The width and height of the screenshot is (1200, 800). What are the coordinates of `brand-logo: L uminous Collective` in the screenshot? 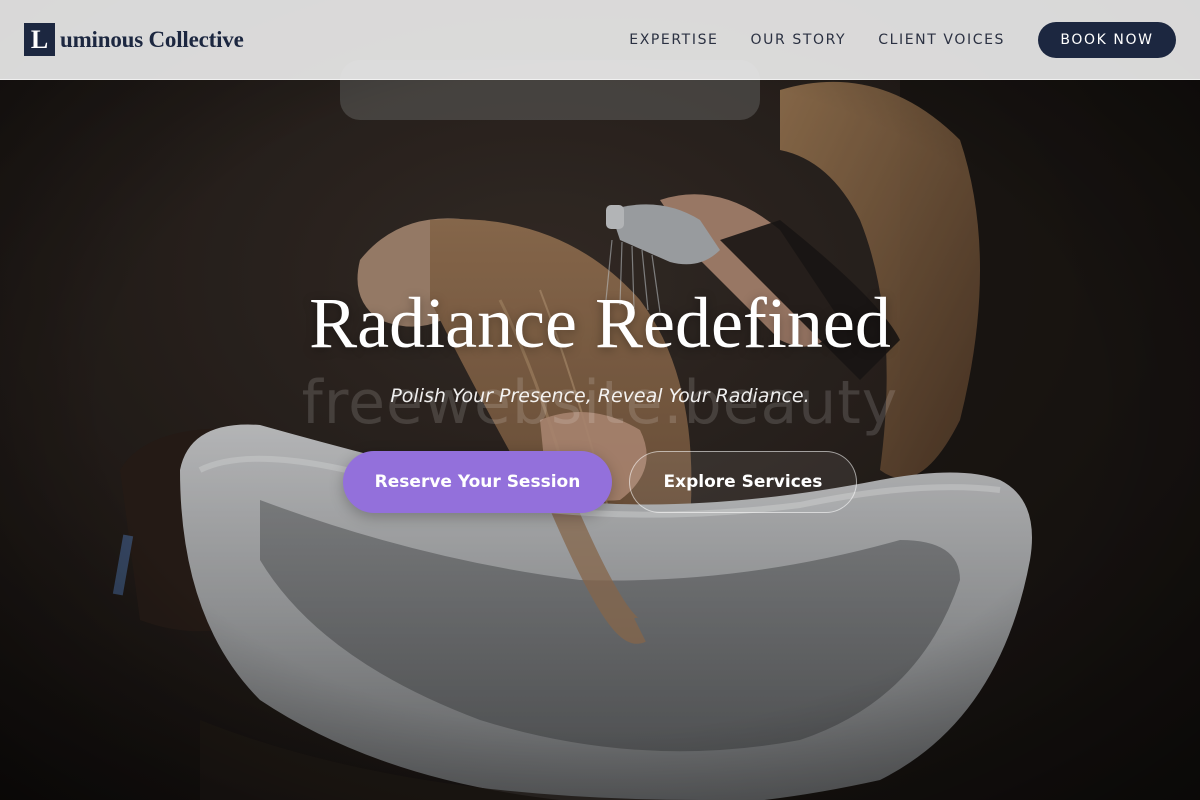 It's located at (134, 39).